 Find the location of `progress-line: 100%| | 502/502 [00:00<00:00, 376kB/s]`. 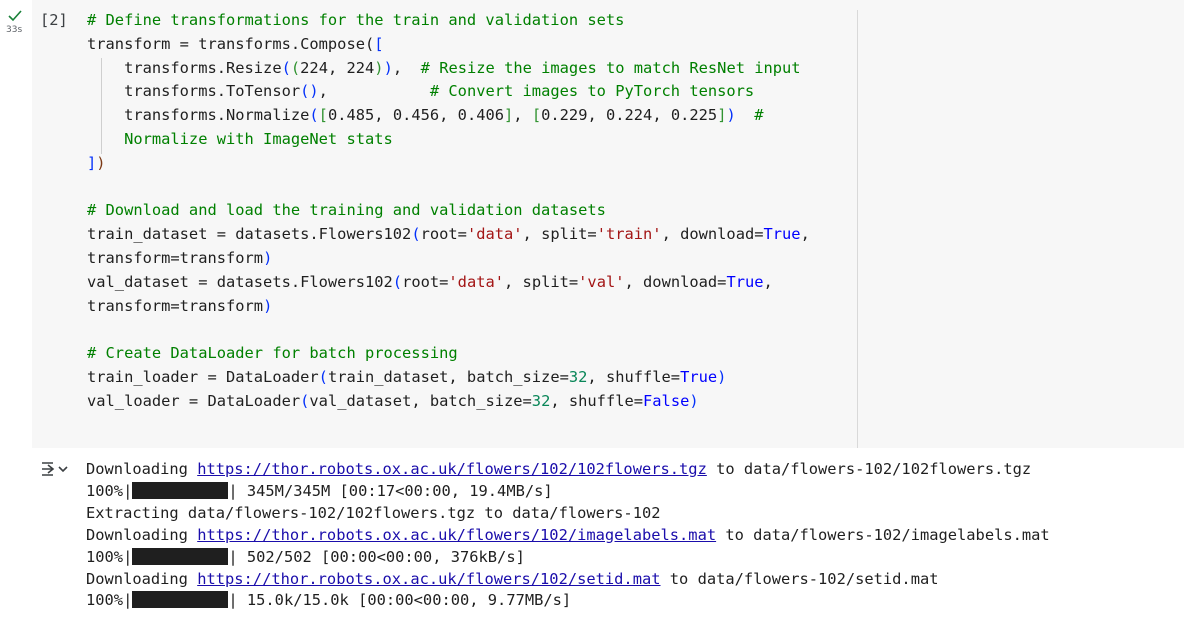

progress-line: 100%| | 502/502 [00:00<00:00, 376kB/s] is located at coordinates (305, 557).